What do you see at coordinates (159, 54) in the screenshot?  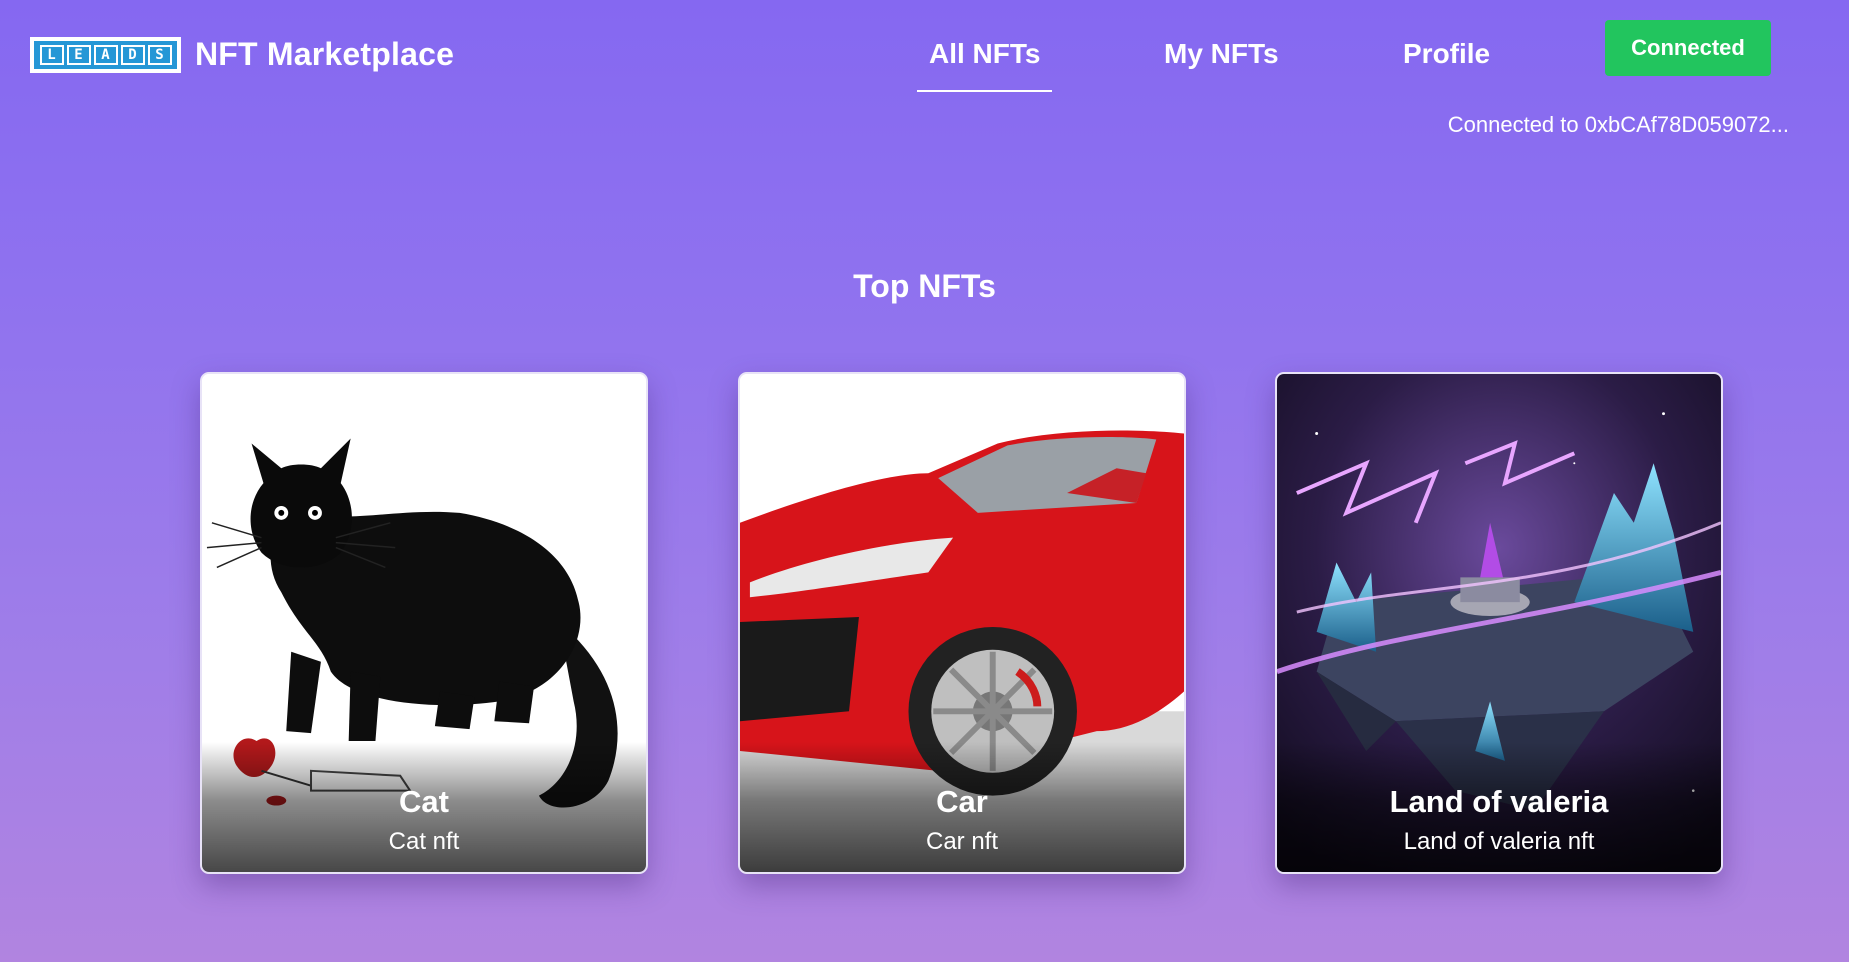 I see `logo-letter: S` at bounding box center [159, 54].